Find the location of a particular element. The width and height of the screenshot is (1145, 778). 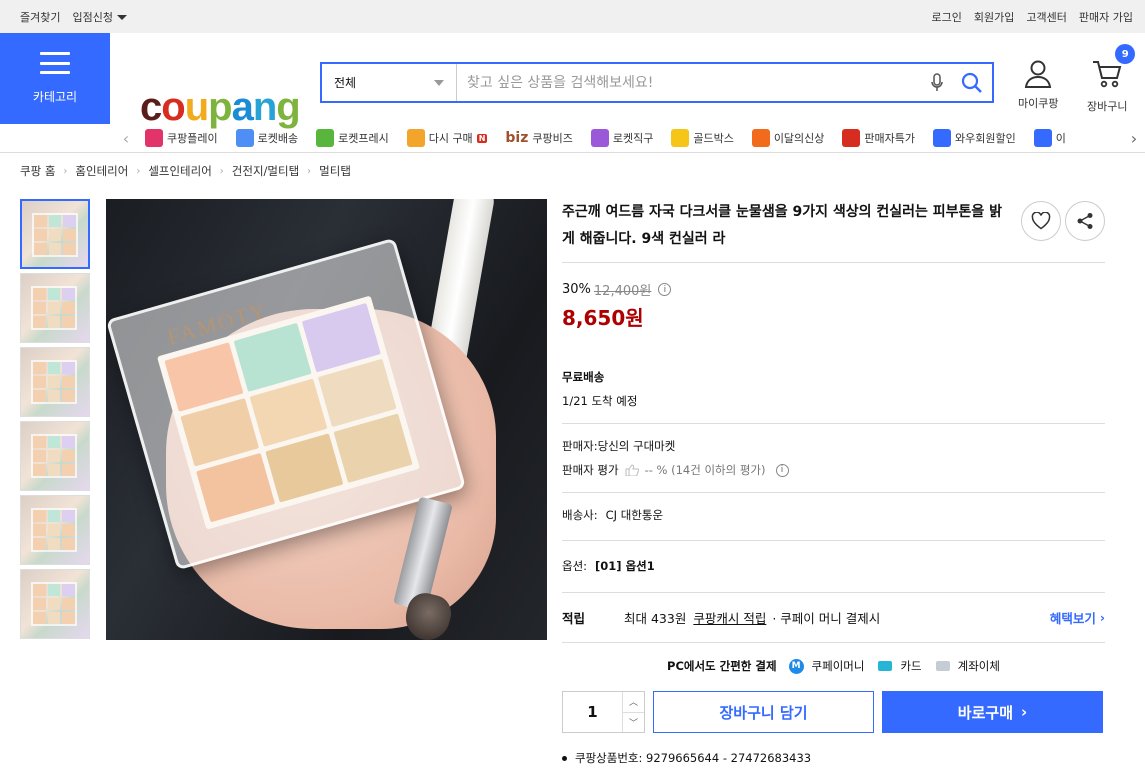

seller-name: 판매자:당신의 구대마켓 is located at coordinates (833, 446).